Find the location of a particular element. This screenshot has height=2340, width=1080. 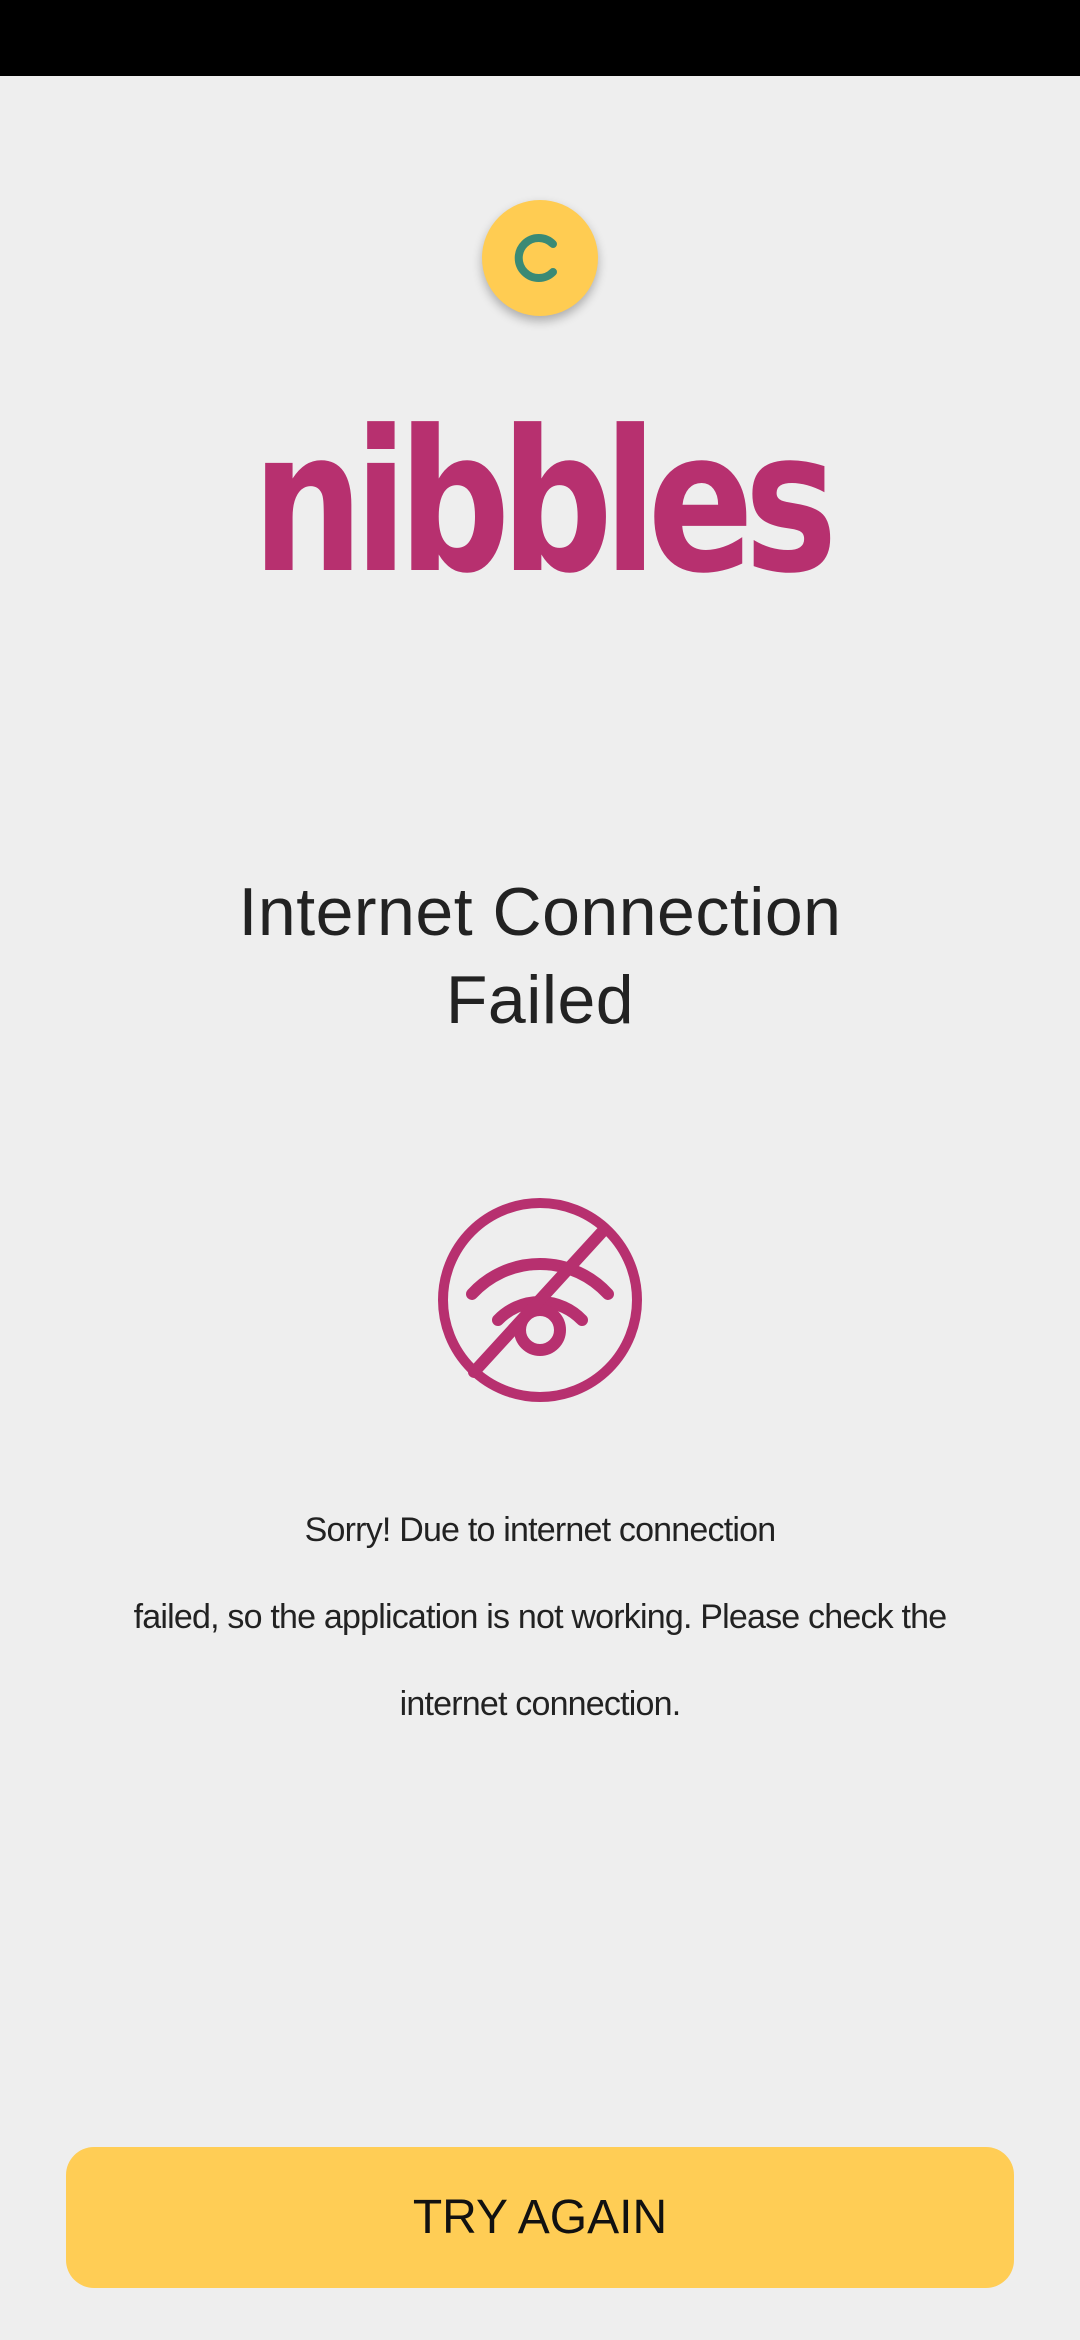

app-logo: nibbles is located at coordinates (541, 503).